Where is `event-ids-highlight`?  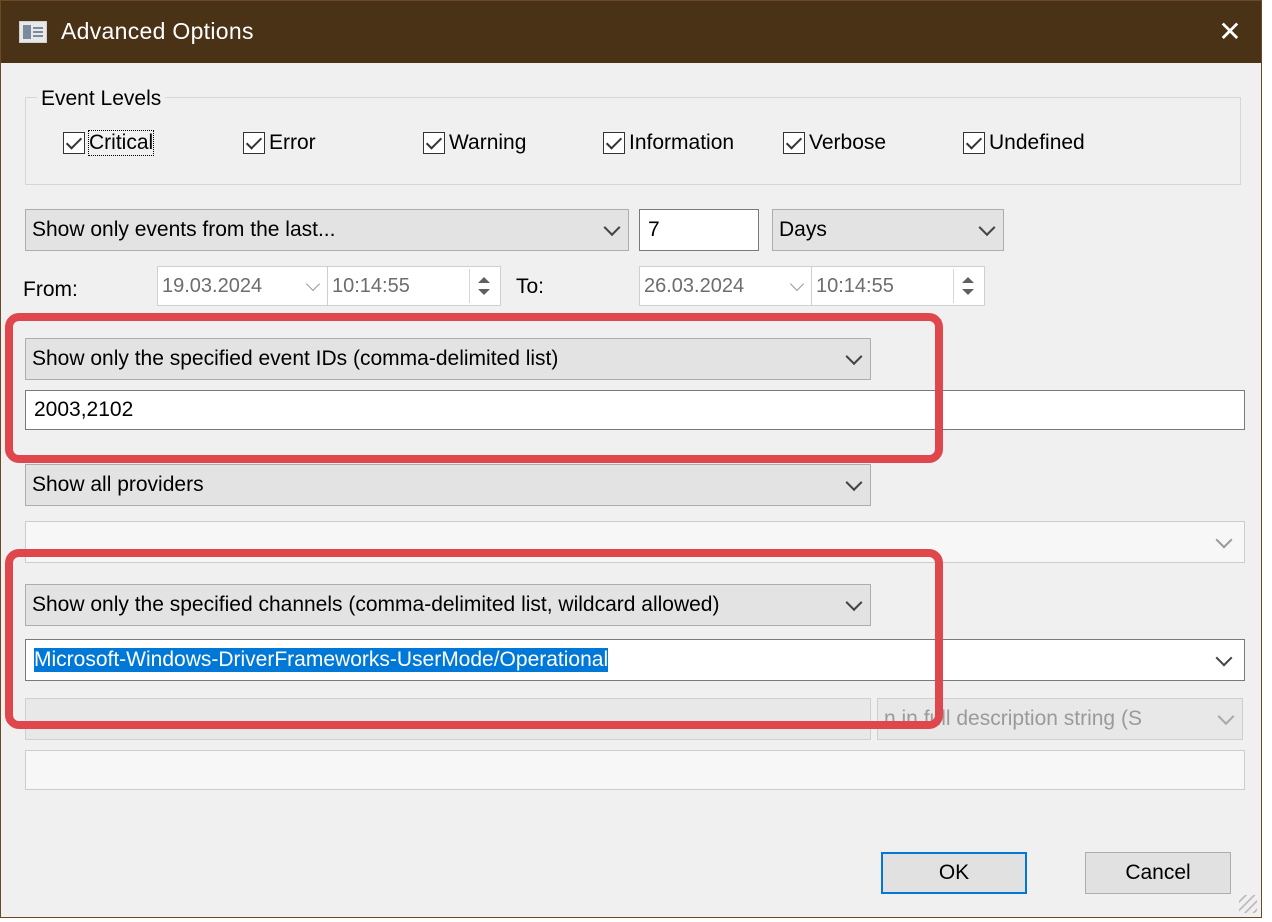 event-ids-highlight is located at coordinates (474, 388).